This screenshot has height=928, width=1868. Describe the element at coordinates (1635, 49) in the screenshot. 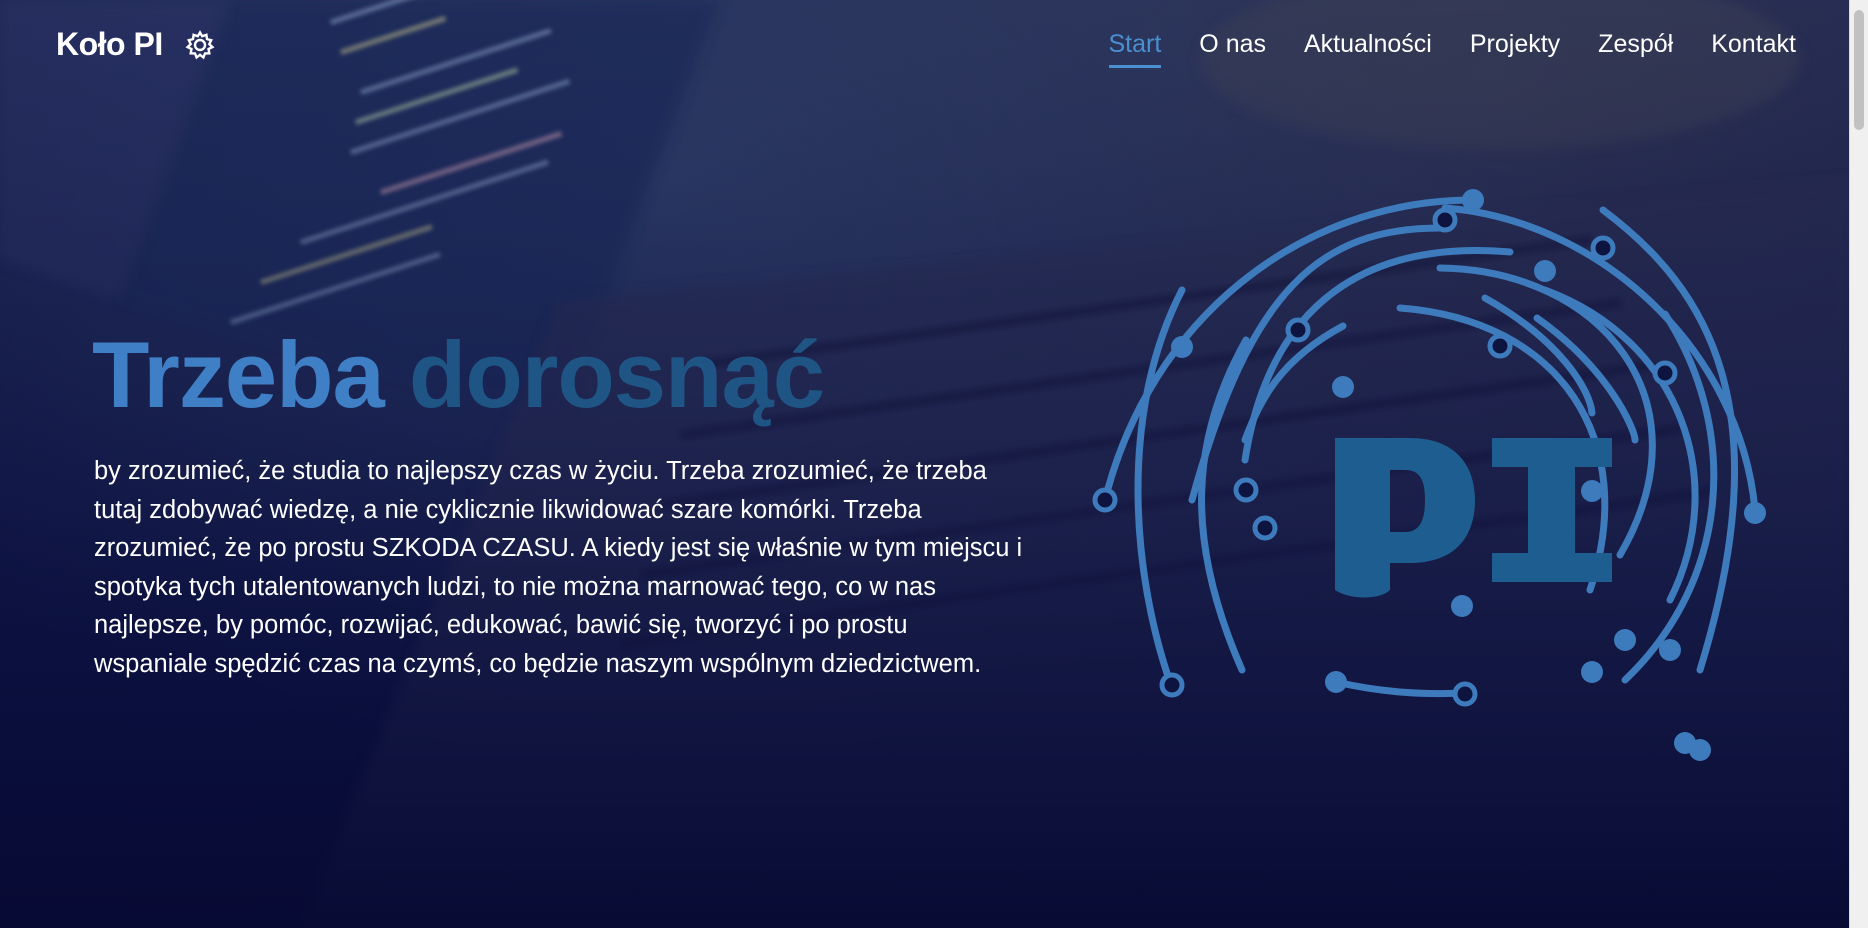

I see `nav-zespol: Zespół` at that location.